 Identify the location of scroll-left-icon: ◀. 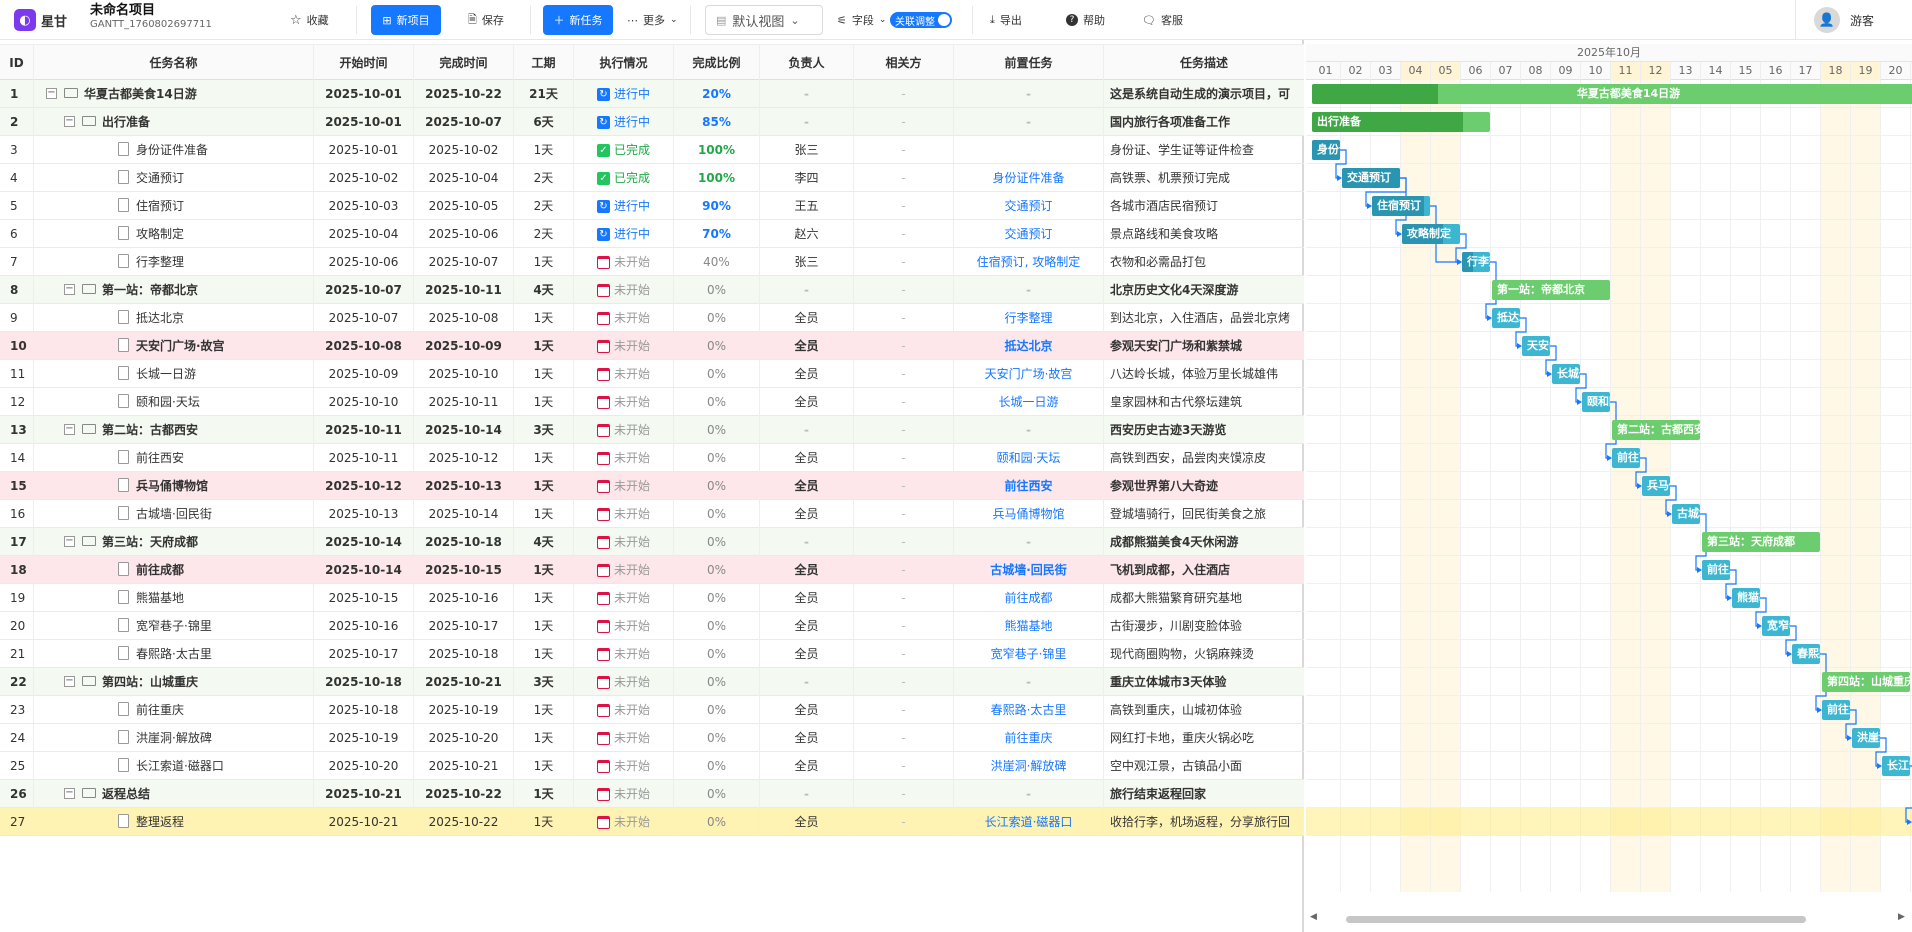
(1313, 917).